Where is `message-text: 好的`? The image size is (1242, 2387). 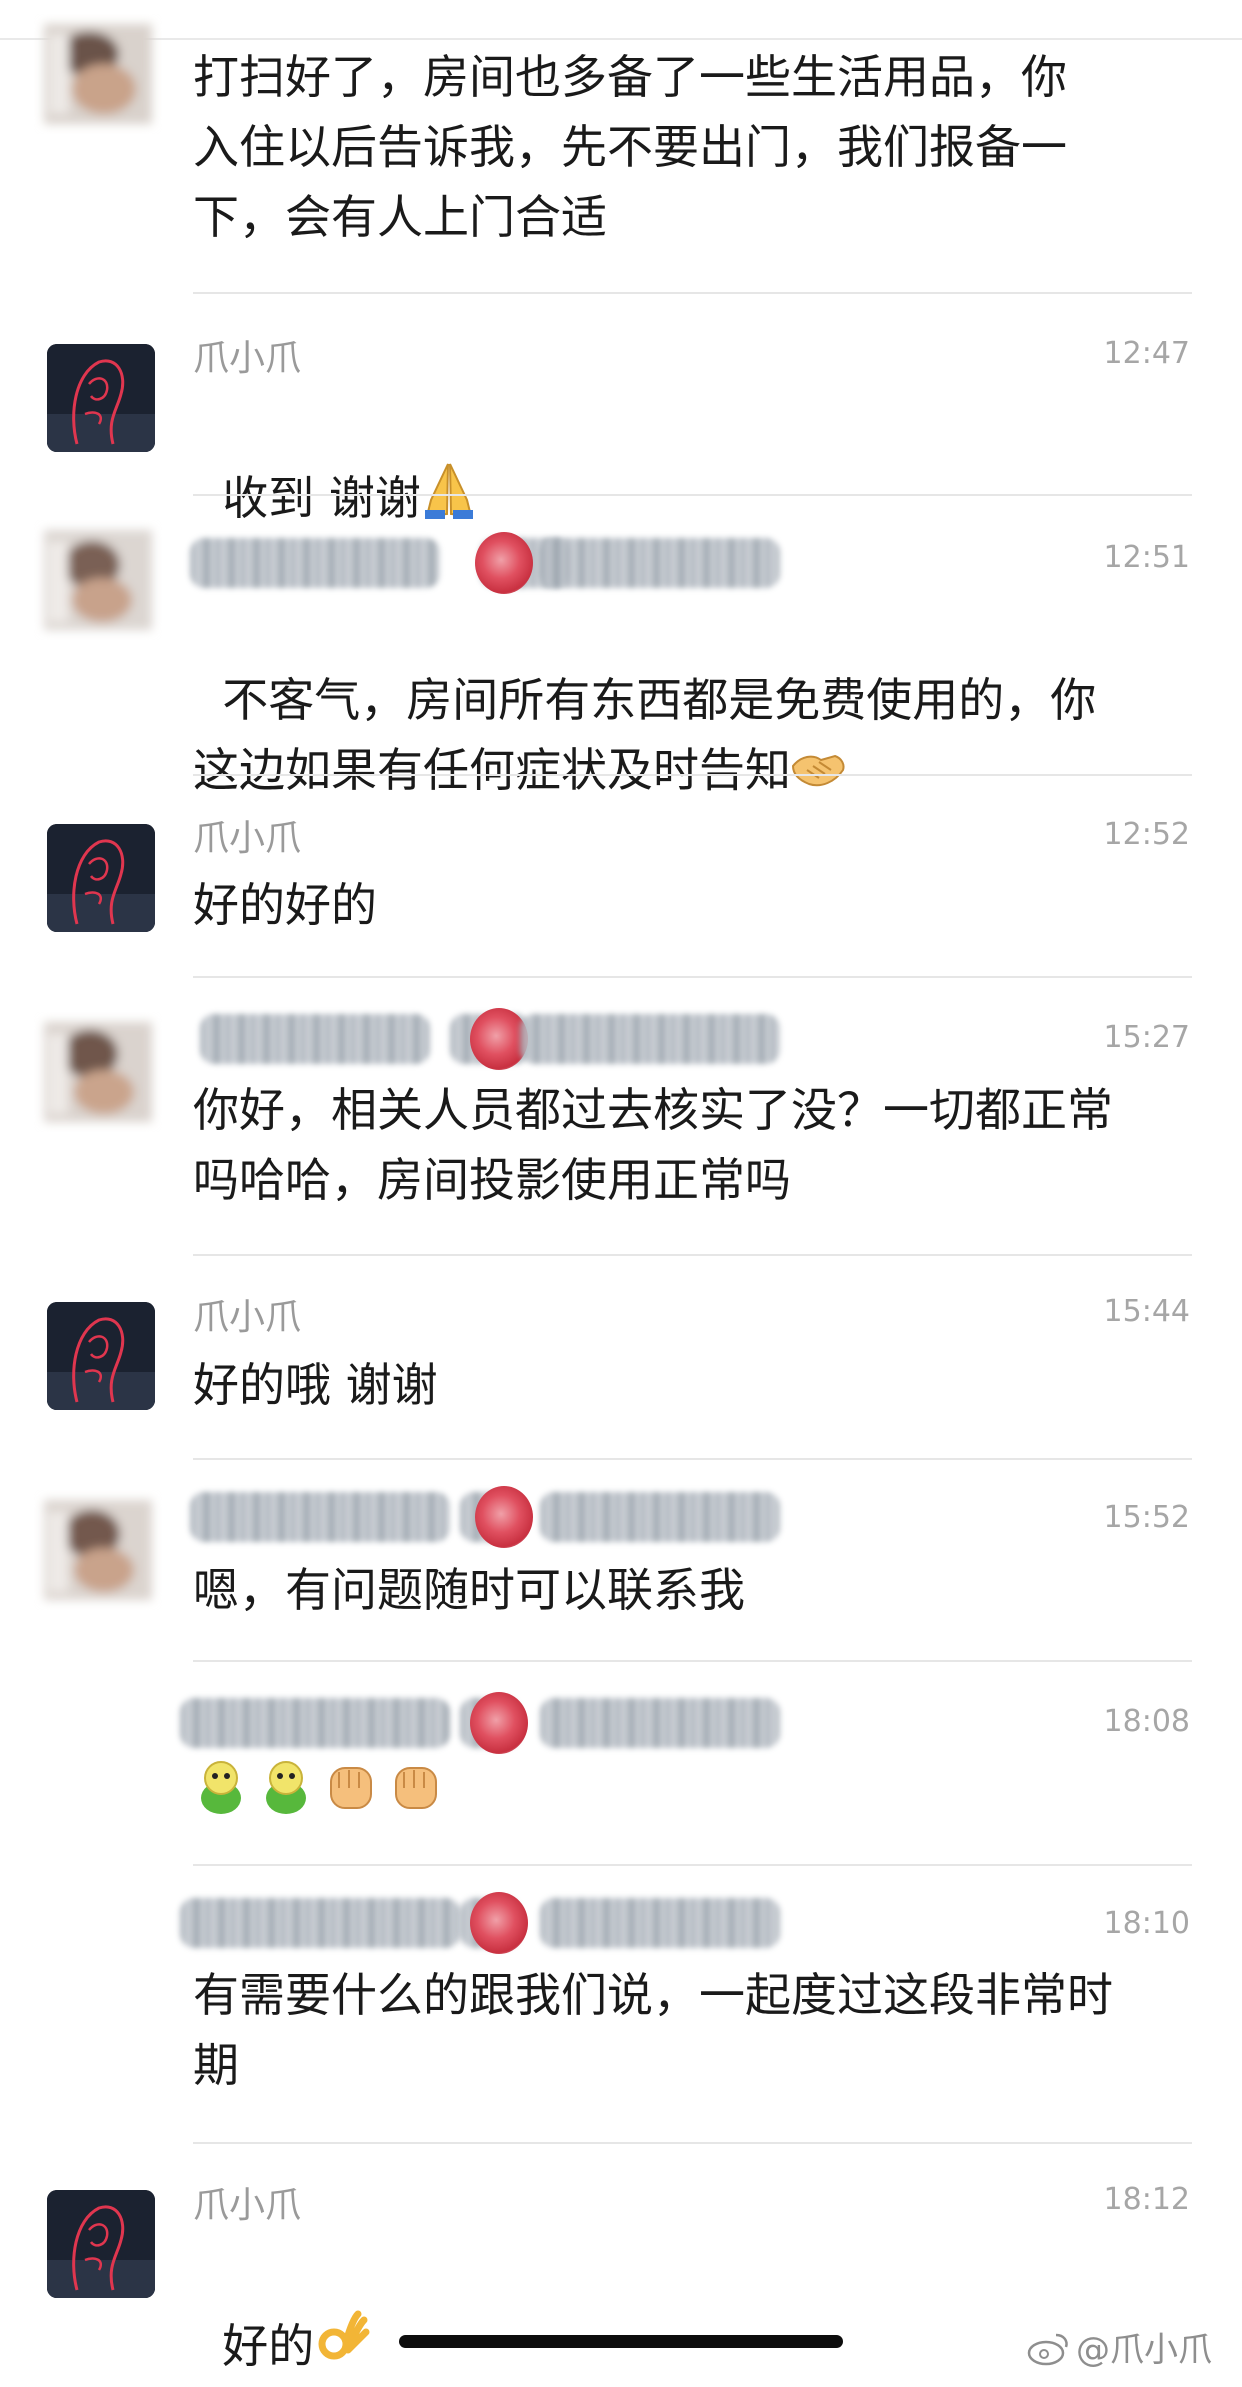 message-text: 好的 is located at coordinates (268, 2346).